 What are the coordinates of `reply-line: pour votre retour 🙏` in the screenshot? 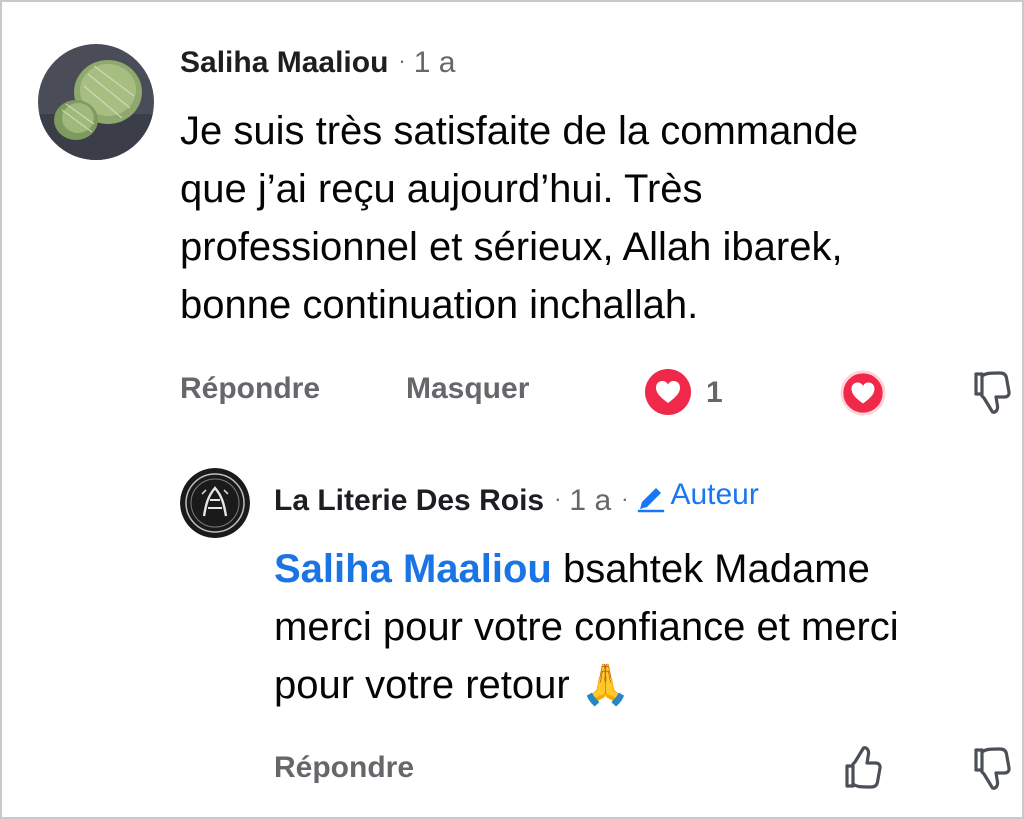 It's located at (452, 685).